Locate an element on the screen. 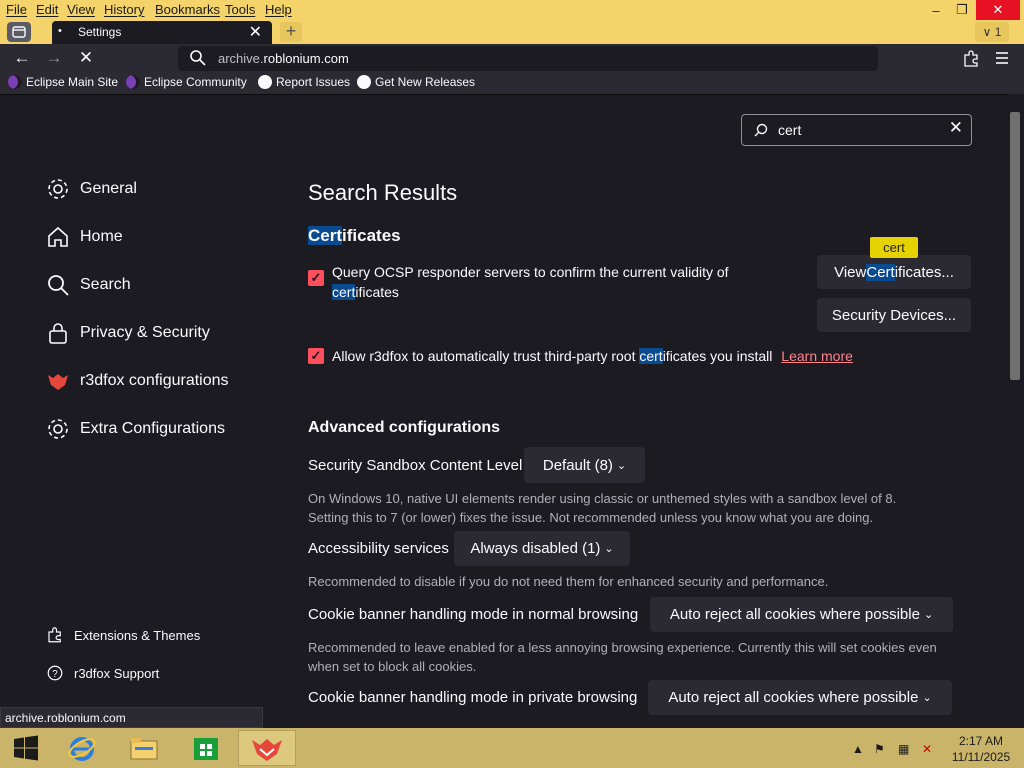  address-bar: archive.roblonium.com is located at coordinates (528, 58).